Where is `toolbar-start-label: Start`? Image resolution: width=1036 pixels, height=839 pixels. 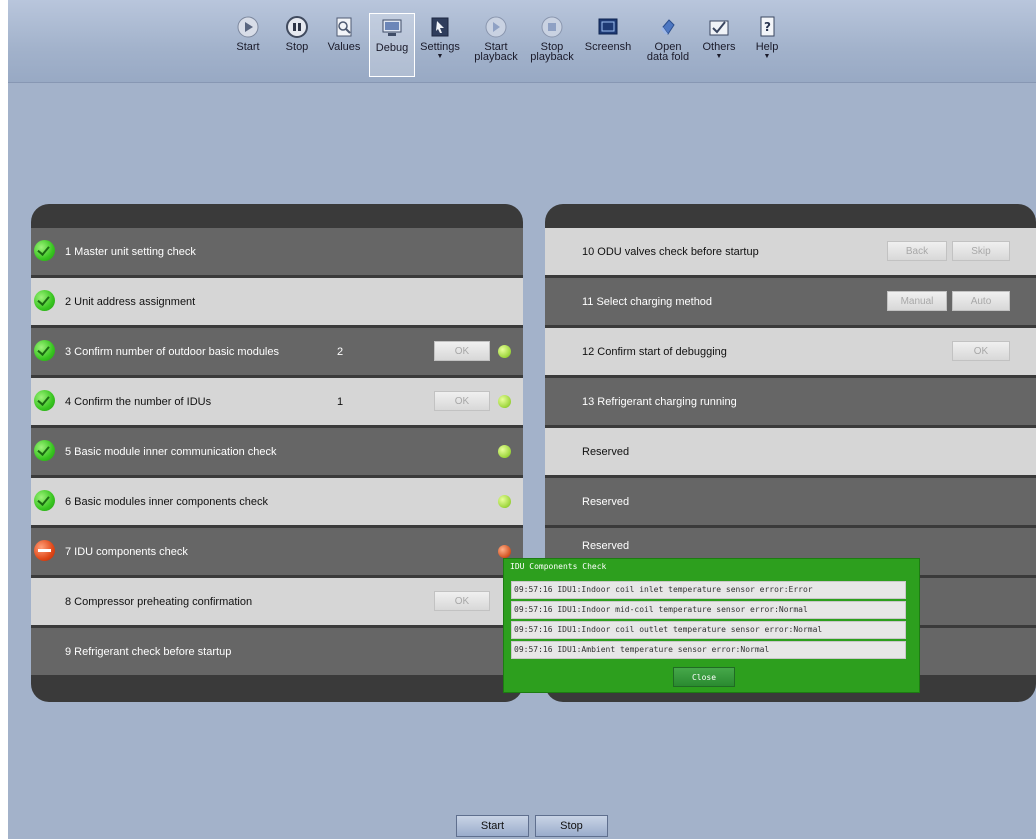 toolbar-start-label: Start is located at coordinates (248, 47).